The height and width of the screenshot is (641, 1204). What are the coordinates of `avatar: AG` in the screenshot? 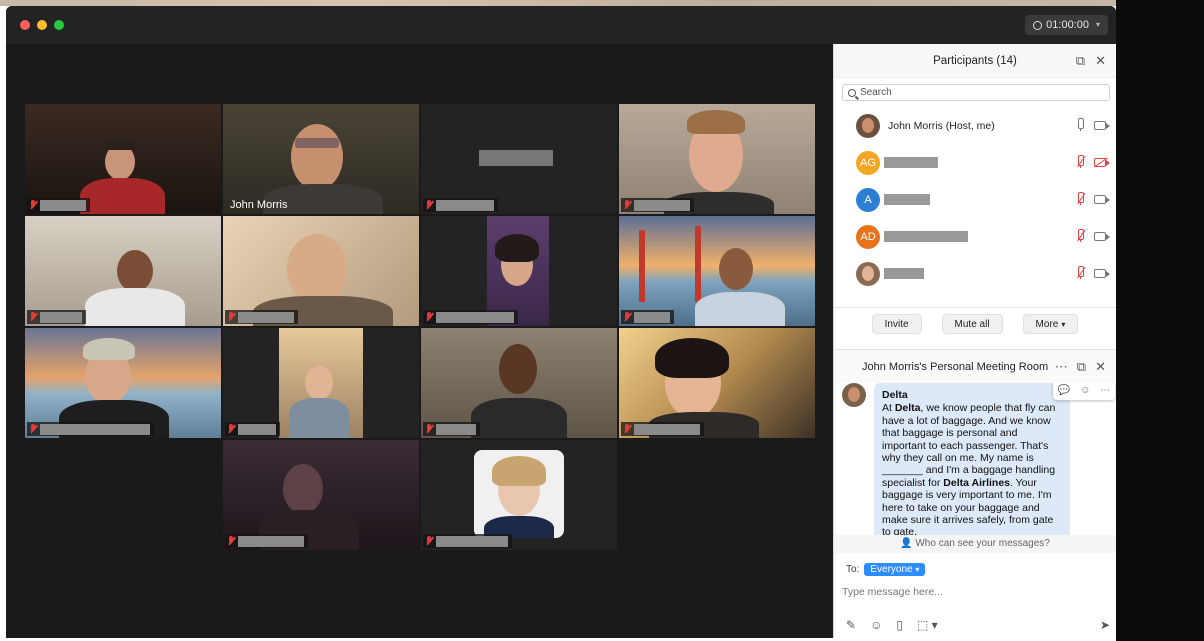 It's located at (868, 162).